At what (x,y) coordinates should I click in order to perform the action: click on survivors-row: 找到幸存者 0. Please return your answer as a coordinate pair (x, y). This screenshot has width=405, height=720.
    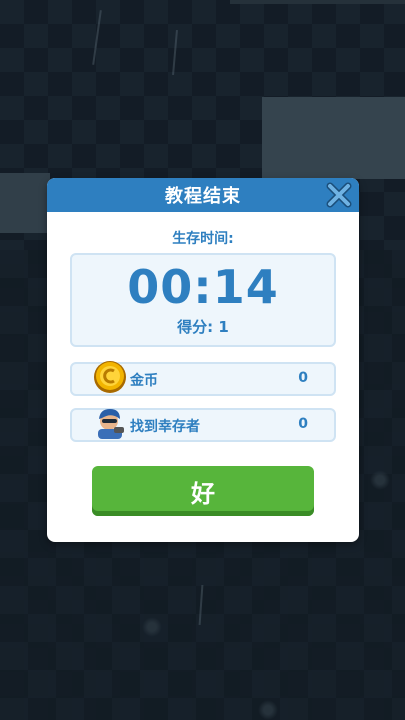
    Looking at the image, I should click on (203, 425).